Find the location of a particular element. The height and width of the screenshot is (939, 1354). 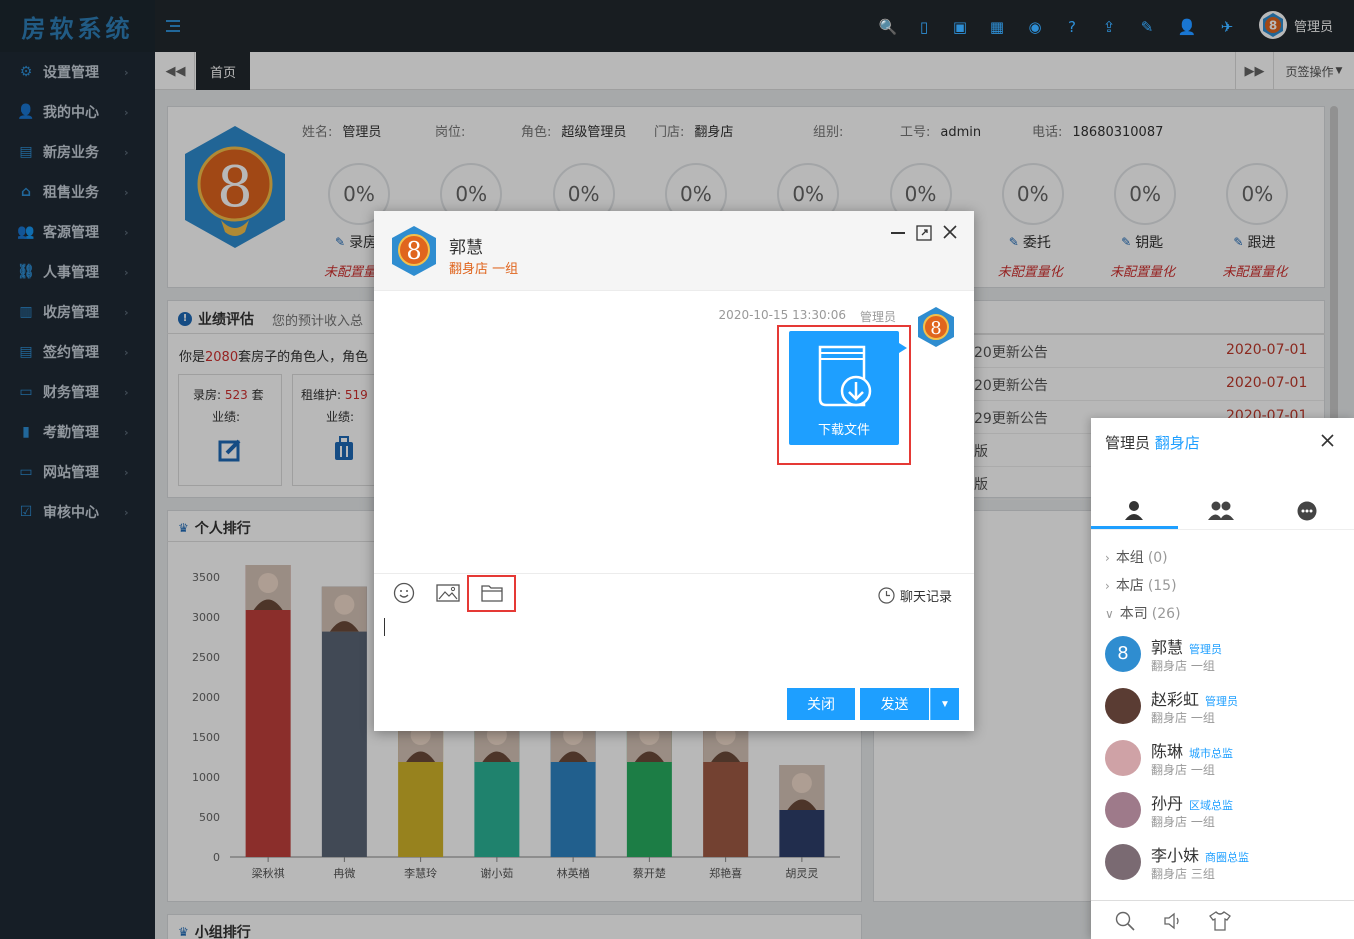

im-user: 管理员 is located at coordinates (1128, 443).